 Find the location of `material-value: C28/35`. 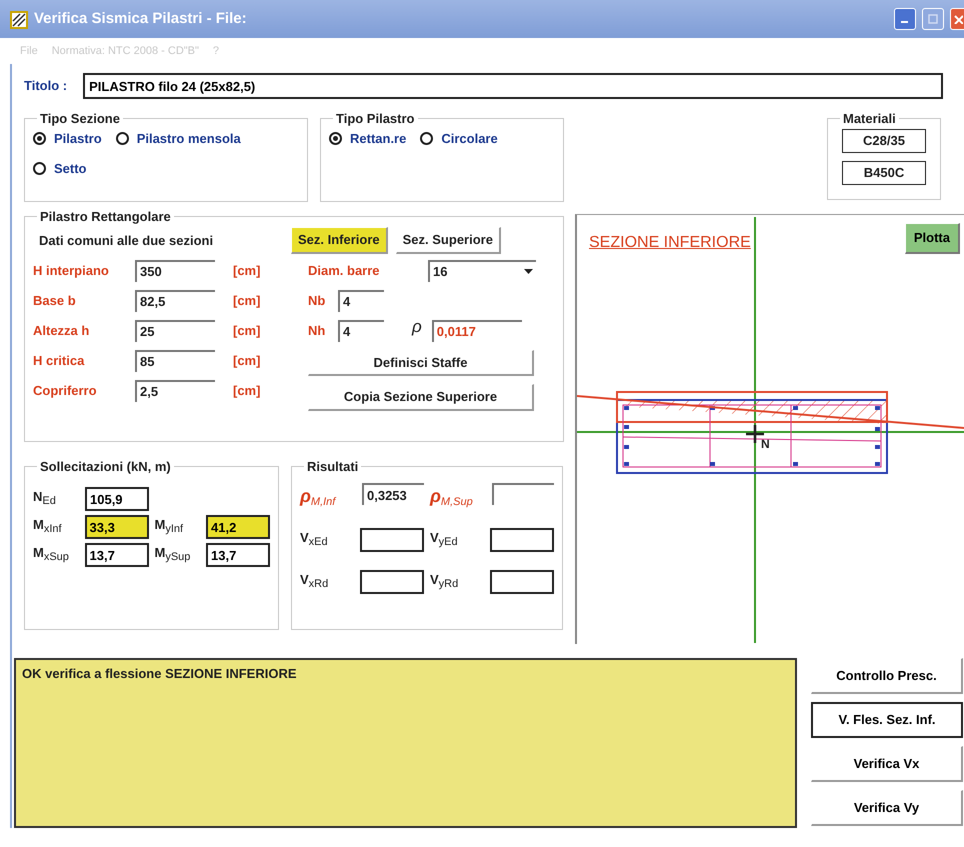

material-value: C28/35 is located at coordinates (884, 141).